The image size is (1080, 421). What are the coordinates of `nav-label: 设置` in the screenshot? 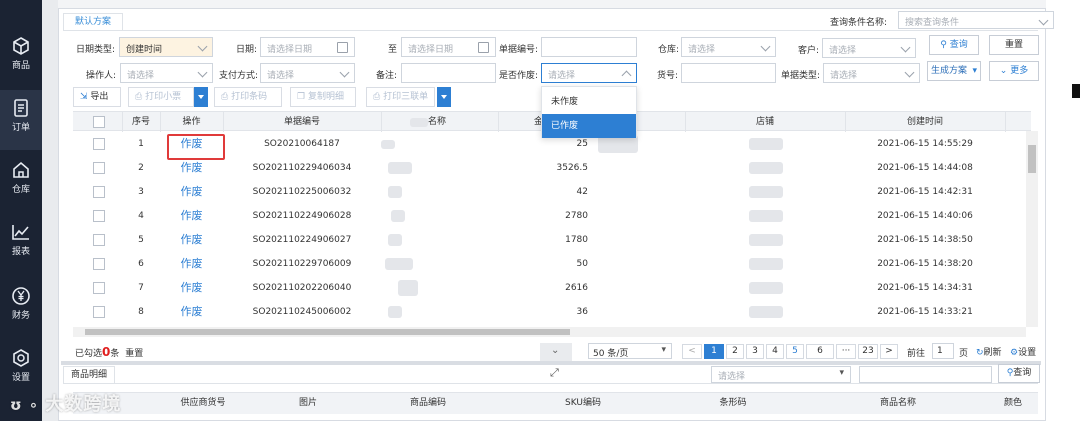 It's located at (20, 378).